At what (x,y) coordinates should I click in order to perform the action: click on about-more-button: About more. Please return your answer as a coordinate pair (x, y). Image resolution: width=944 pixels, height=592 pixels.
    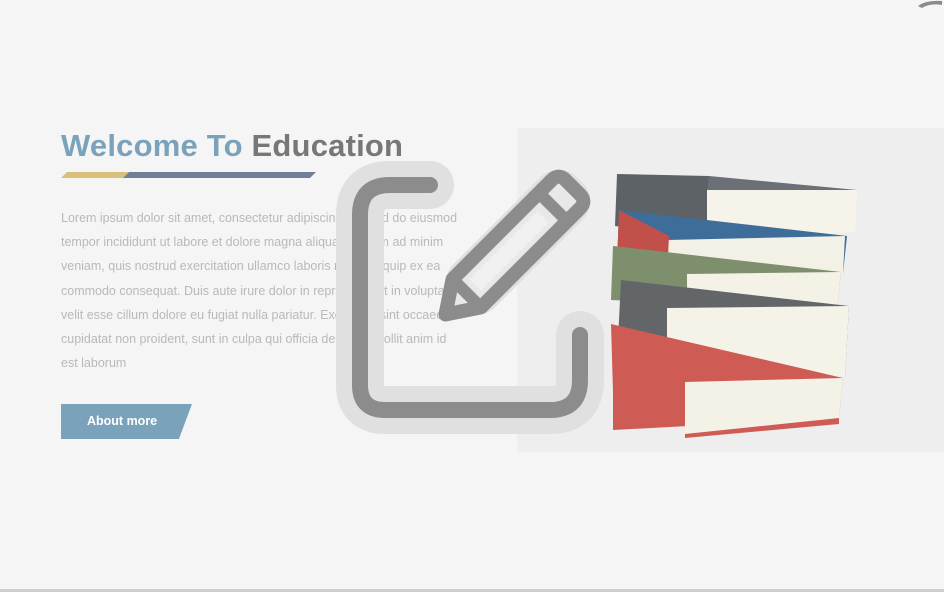
    Looking at the image, I should click on (126, 421).